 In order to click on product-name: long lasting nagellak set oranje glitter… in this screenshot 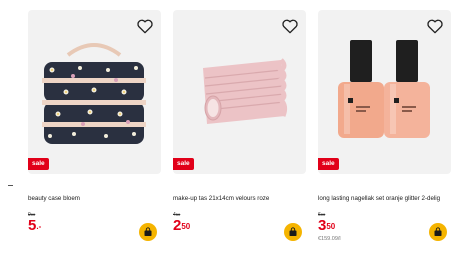, I will do `click(384, 203)`.